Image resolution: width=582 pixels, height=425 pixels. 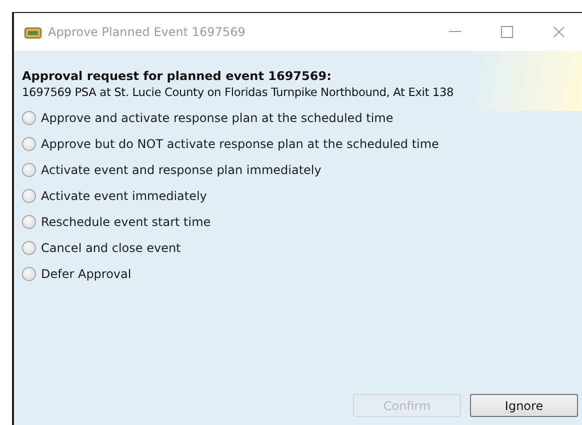 I want to click on maximize-icon, so click(x=507, y=32).